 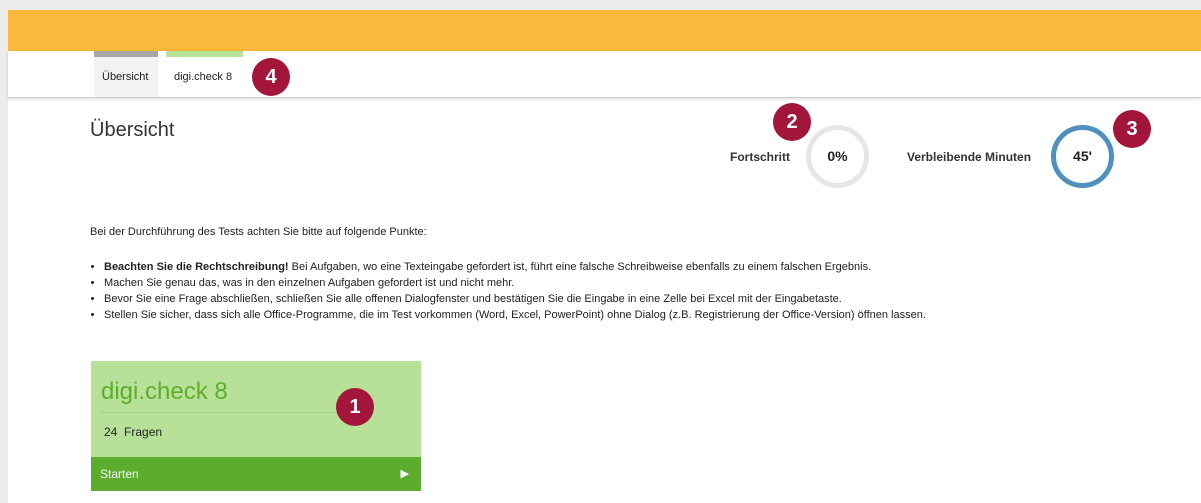 I want to click on annotation-badge-2: 2, so click(x=792, y=122).